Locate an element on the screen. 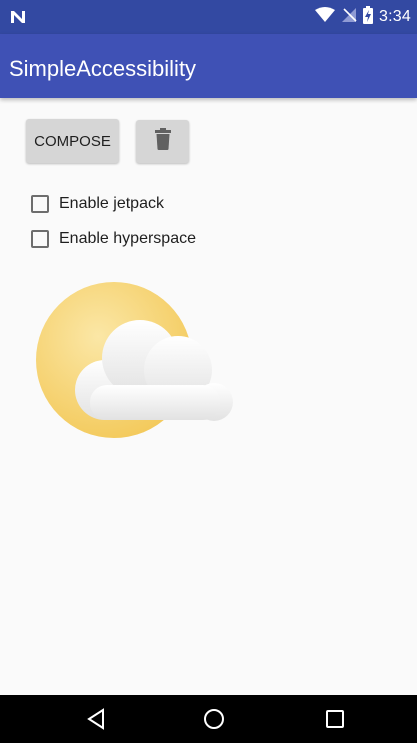 The image size is (417, 743). trash-icon is located at coordinates (162, 141).